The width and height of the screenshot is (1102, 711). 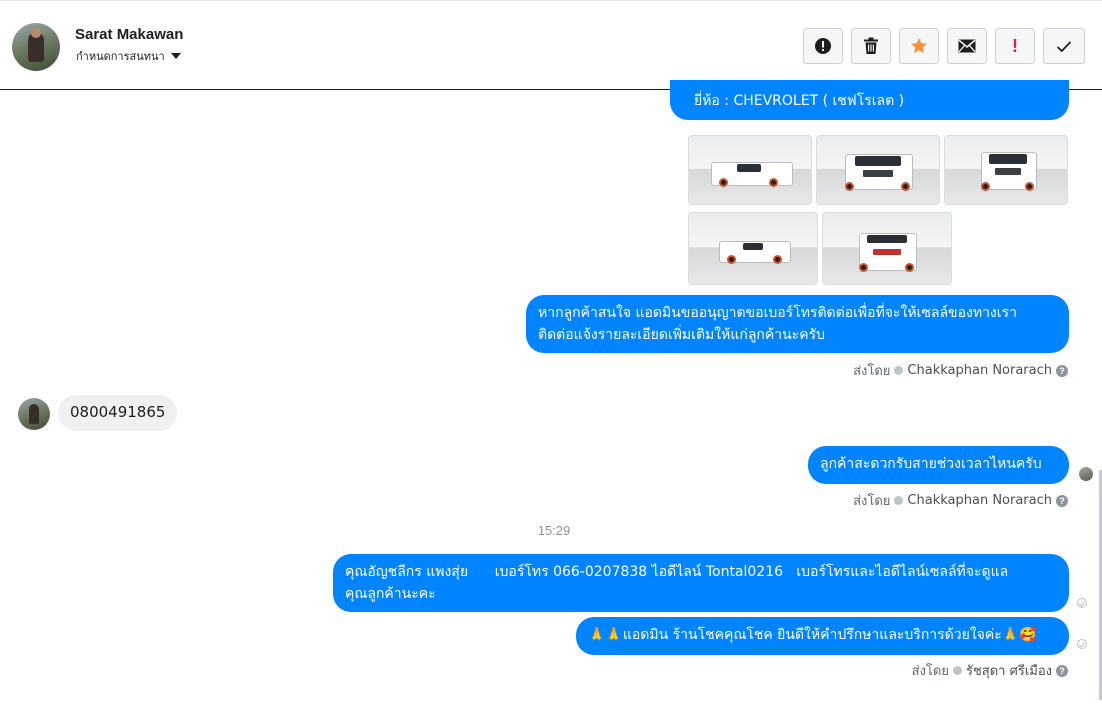 I want to click on report-icon, so click(x=823, y=46).